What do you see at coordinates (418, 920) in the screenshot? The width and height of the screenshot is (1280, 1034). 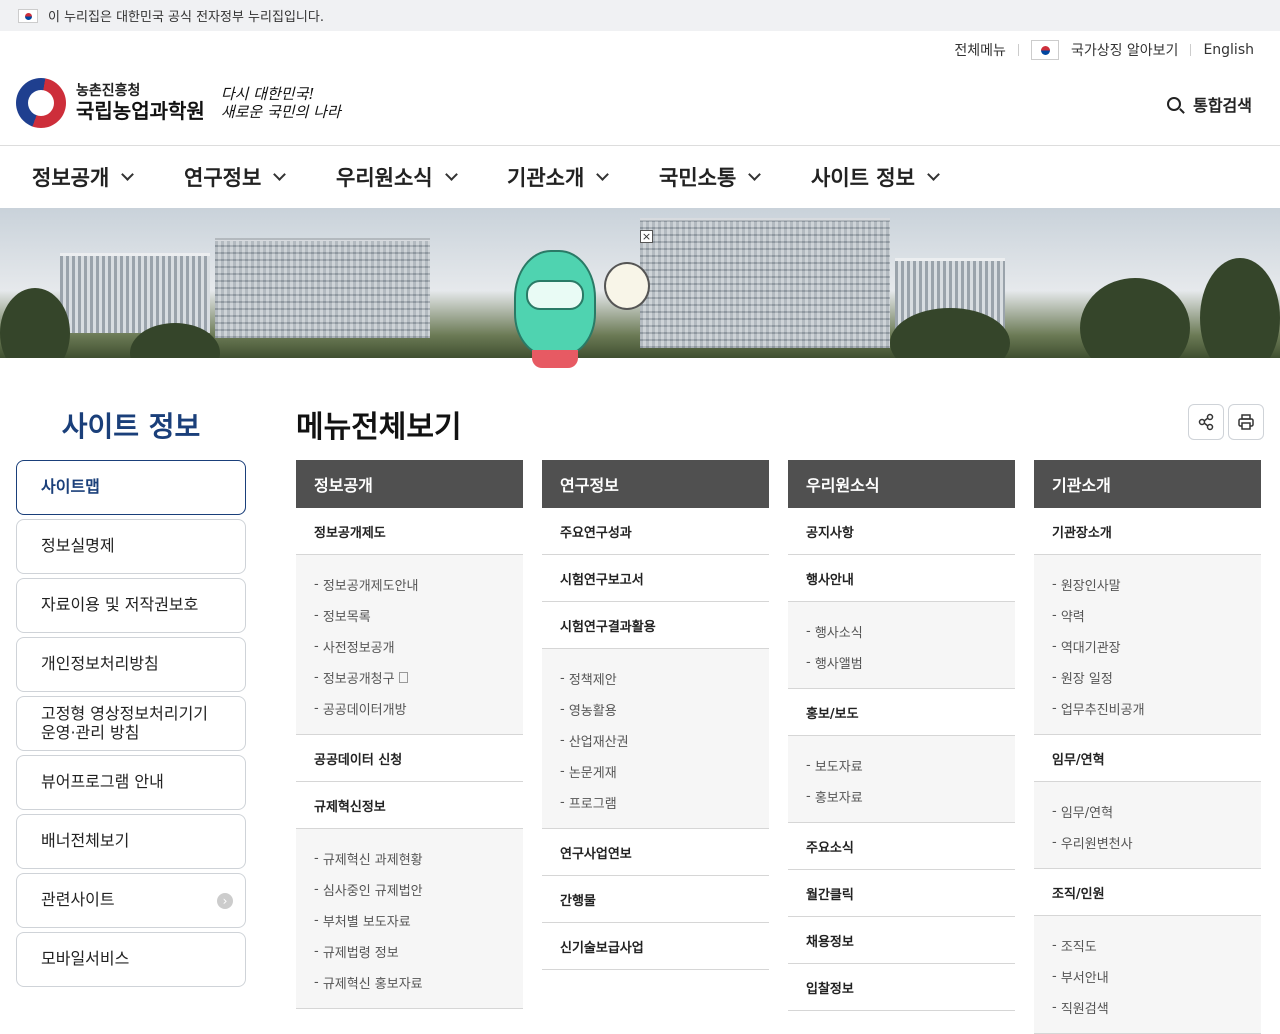 I see `submenu-link: 부처별 보도자료` at bounding box center [418, 920].